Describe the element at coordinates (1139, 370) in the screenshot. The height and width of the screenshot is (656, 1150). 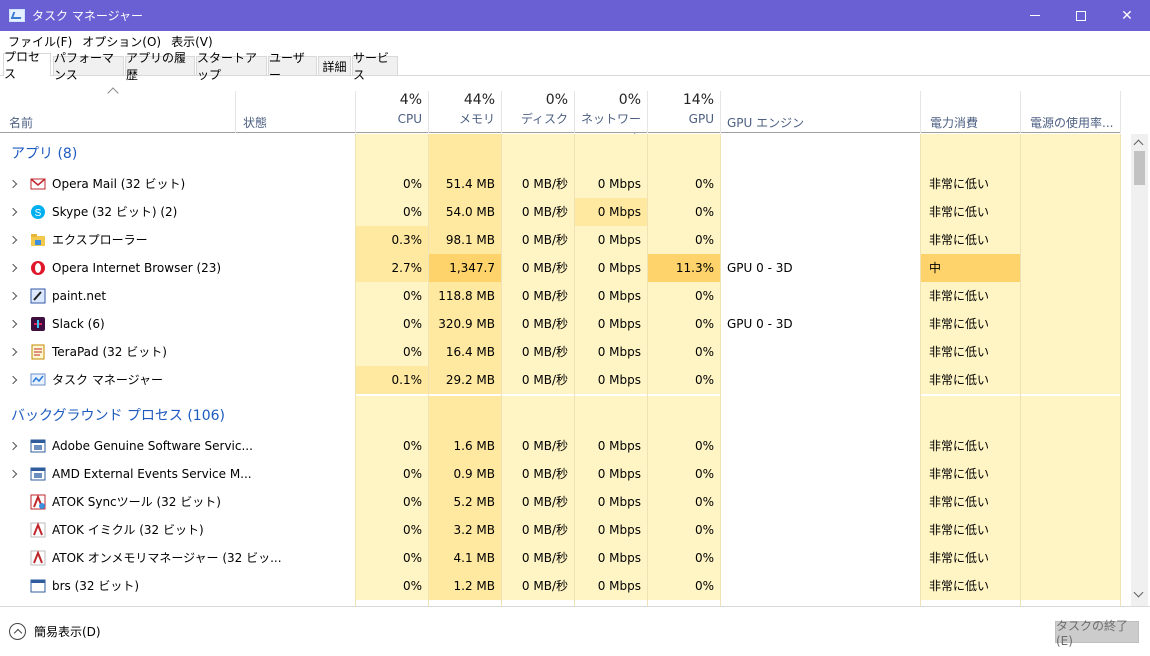
I see `vertical-scrollbar` at that location.